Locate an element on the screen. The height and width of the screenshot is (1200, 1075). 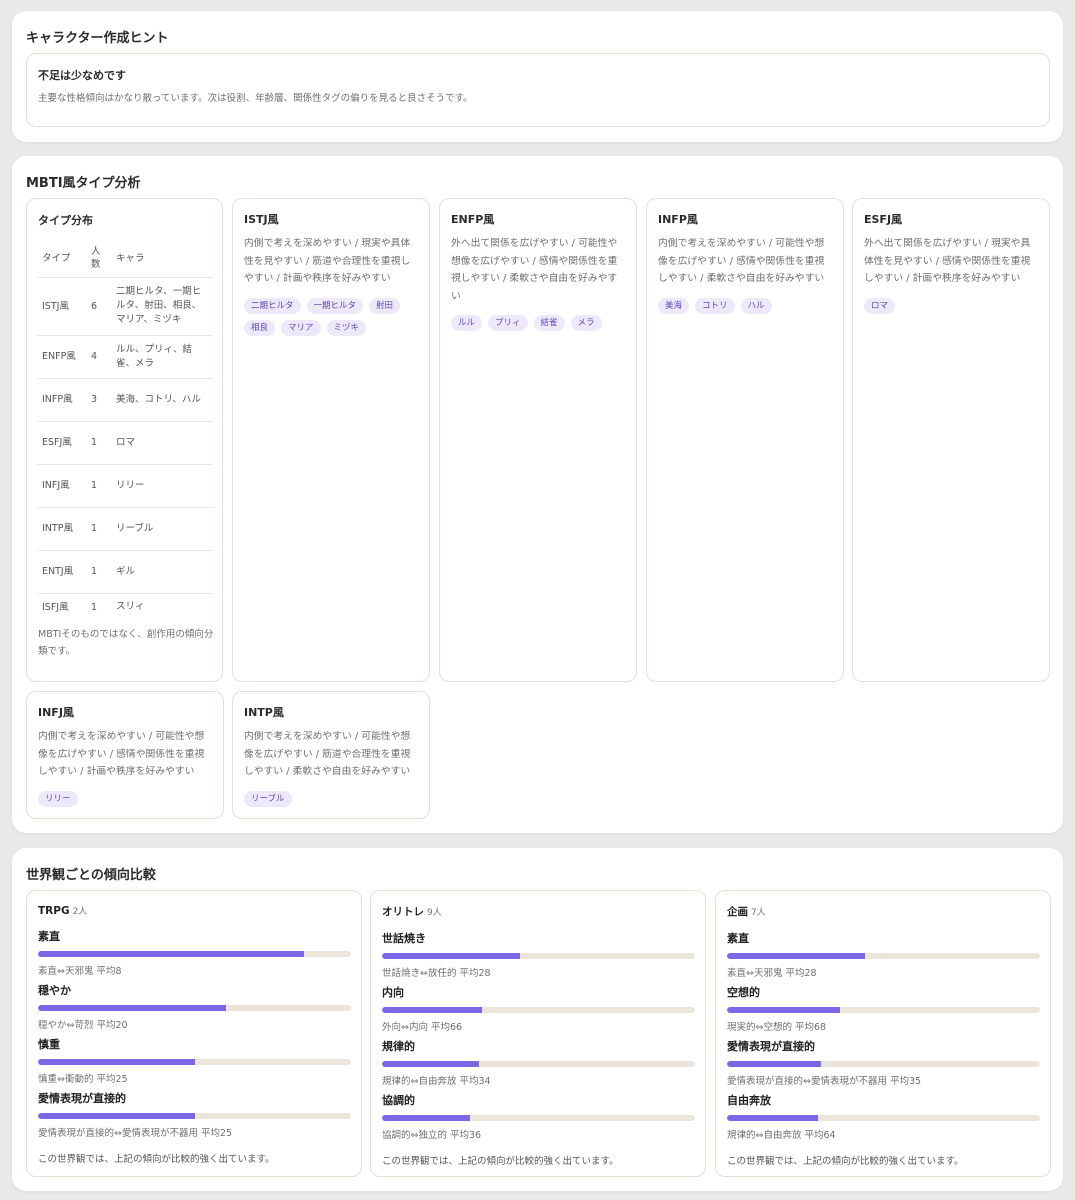
row-chars: ルル、プリィ、結雀、メラ is located at coordinates (162, 356).